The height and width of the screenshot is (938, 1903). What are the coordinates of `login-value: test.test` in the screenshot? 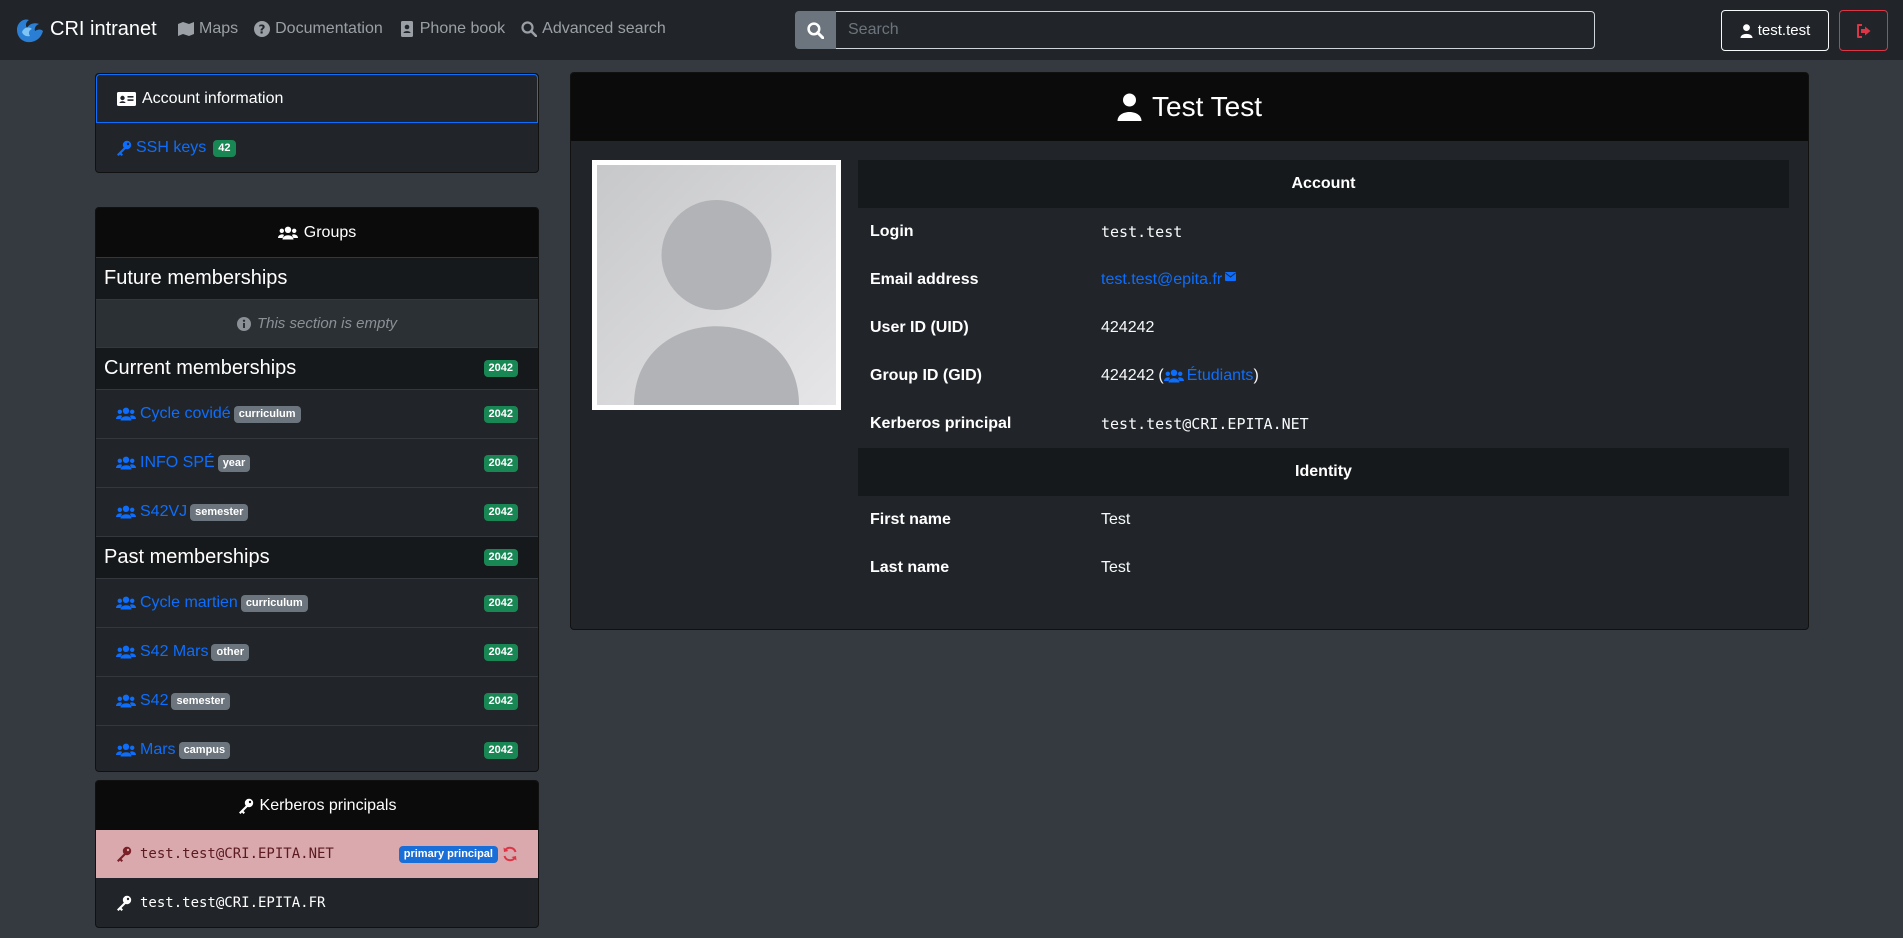 It's located at (1142, 232).